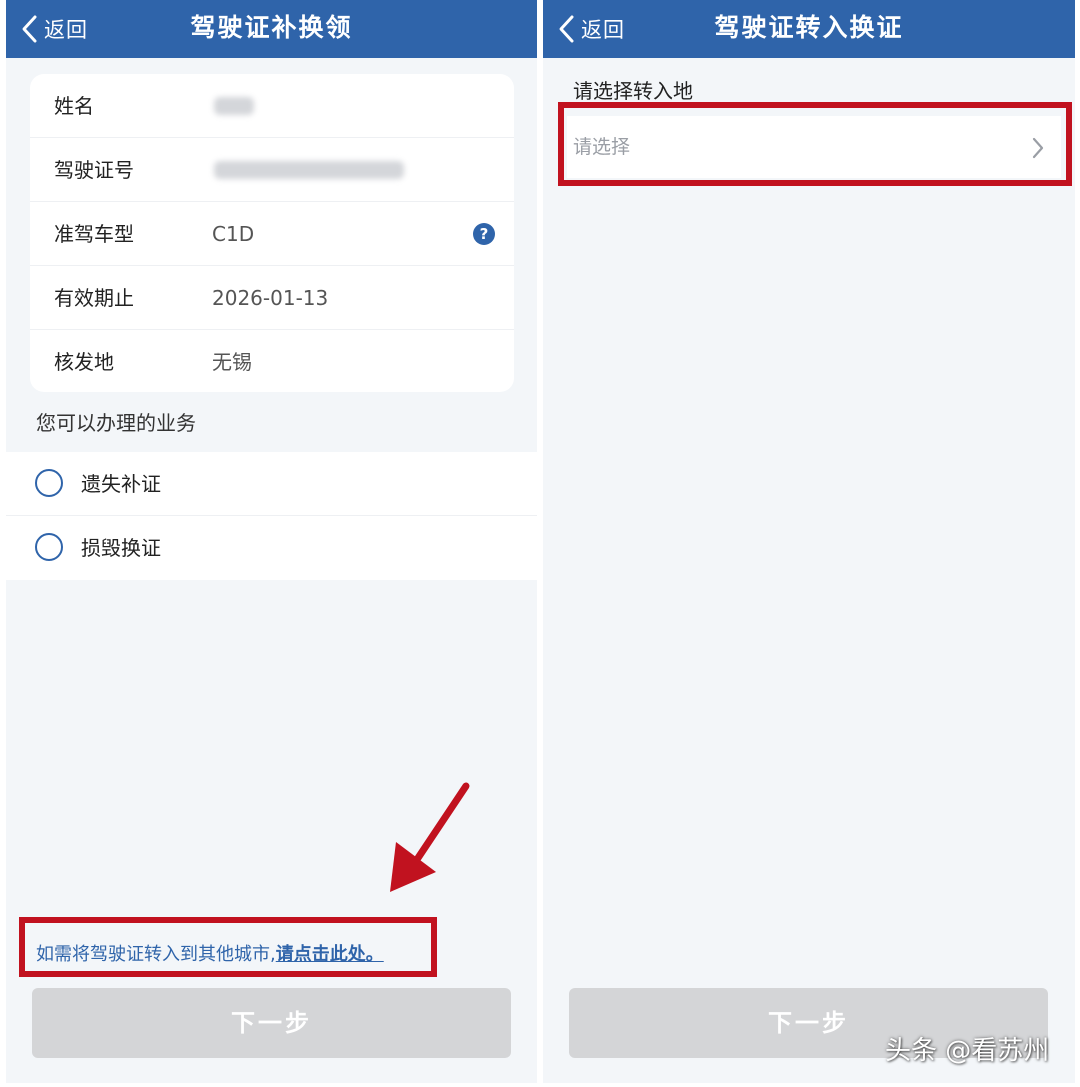 The width and height of the screenshot is (1080, 1087). Describe the element at coordinates (271, 548) in the screenshot. I see `option-damaged-replace: 损毁换证` at that location.